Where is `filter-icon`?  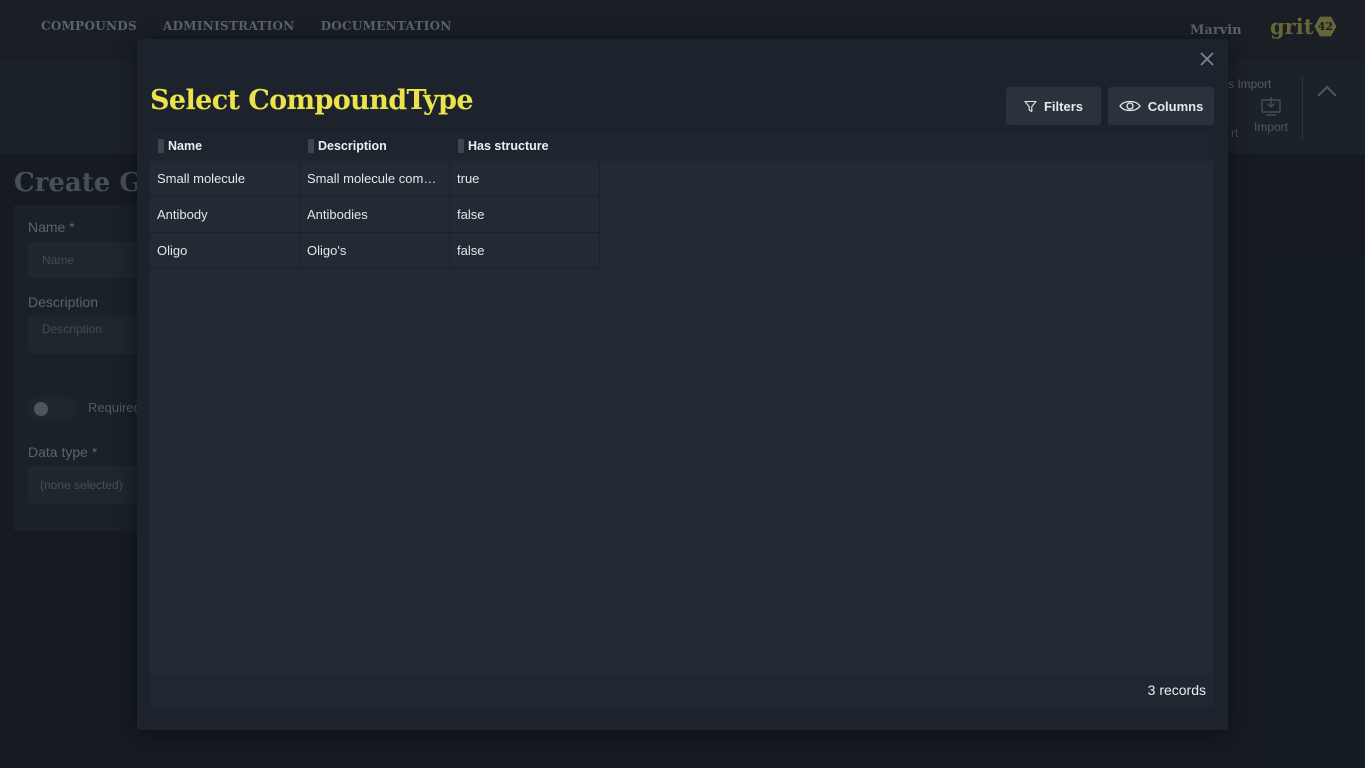 filter-icon is located at coordinates (1030, 106).